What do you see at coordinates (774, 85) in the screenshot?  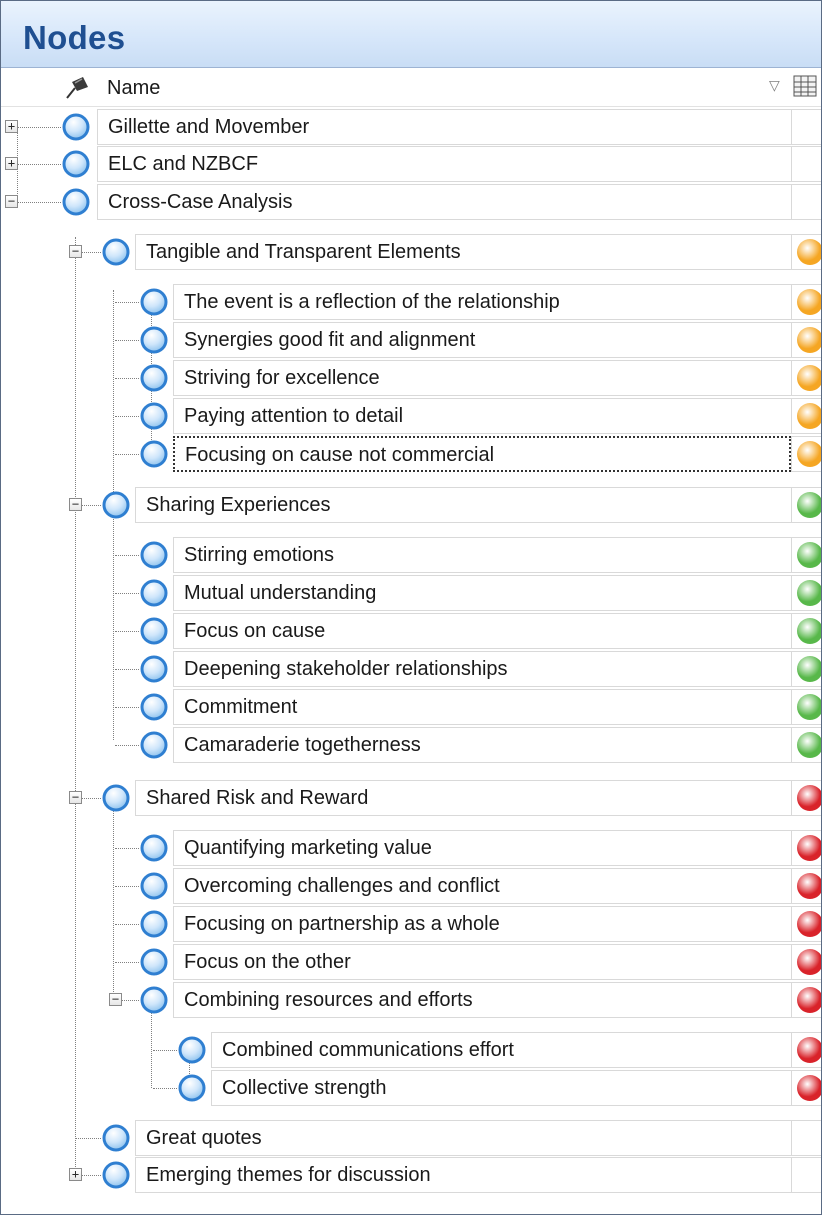 I see `sort-triangle-icon: ▽` at bounding box center [774, 85].